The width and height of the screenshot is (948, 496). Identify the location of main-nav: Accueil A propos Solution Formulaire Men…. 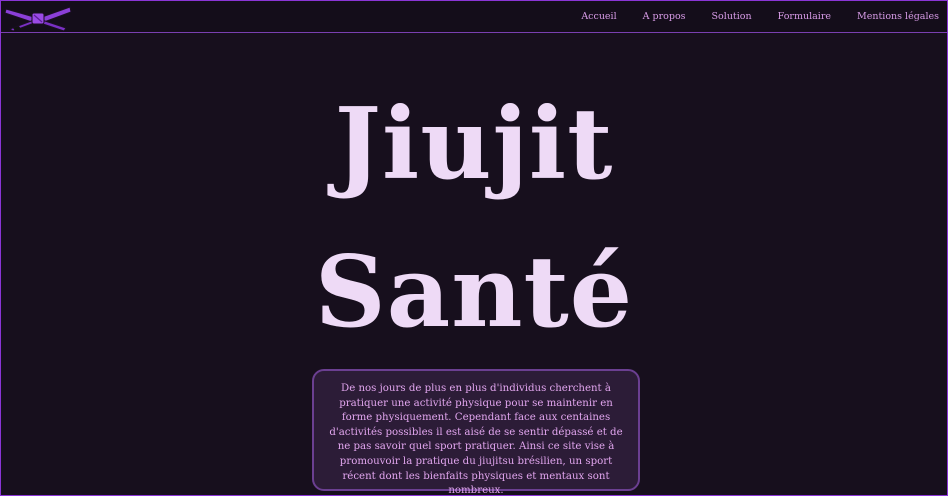
(747, 16).